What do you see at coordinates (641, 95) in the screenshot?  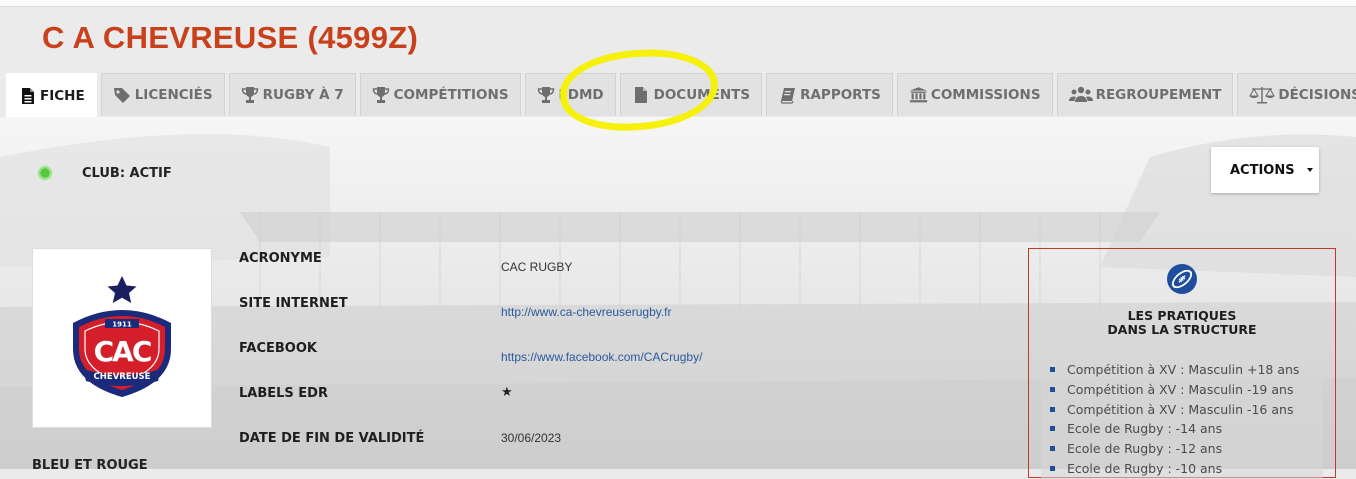 I see `file-icon` at bounding box center [641, 95].